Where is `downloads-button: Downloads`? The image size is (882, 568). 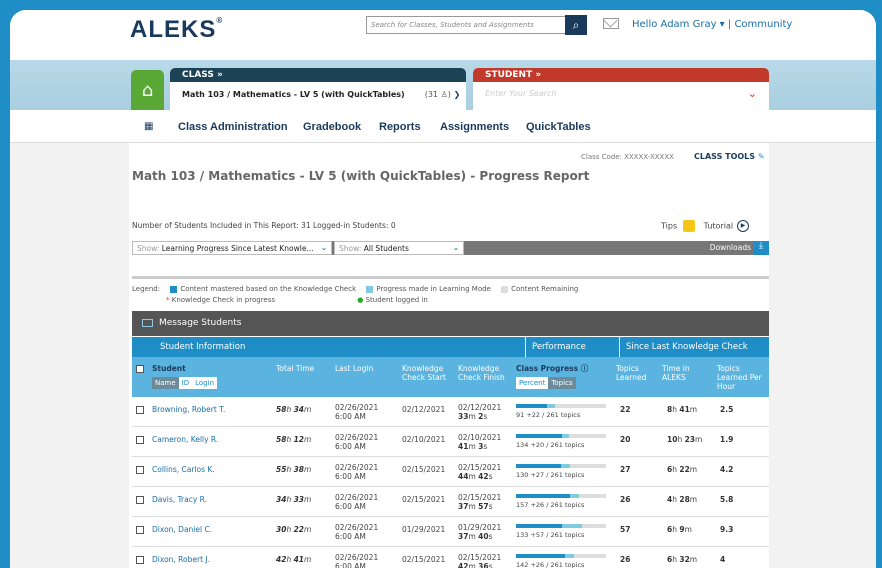
downloads-button: Downloads is located at coordinates (730, 247).